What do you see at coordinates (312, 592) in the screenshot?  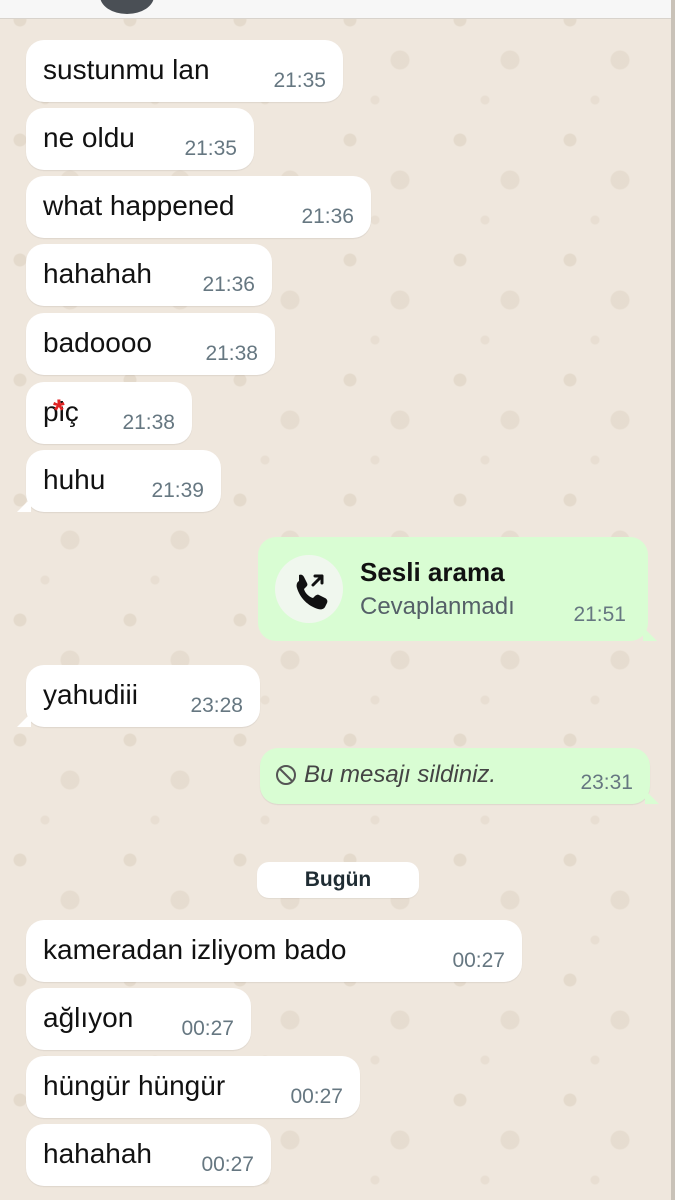 I see `outgoing-call-icon` at bounding box center [312, 592].